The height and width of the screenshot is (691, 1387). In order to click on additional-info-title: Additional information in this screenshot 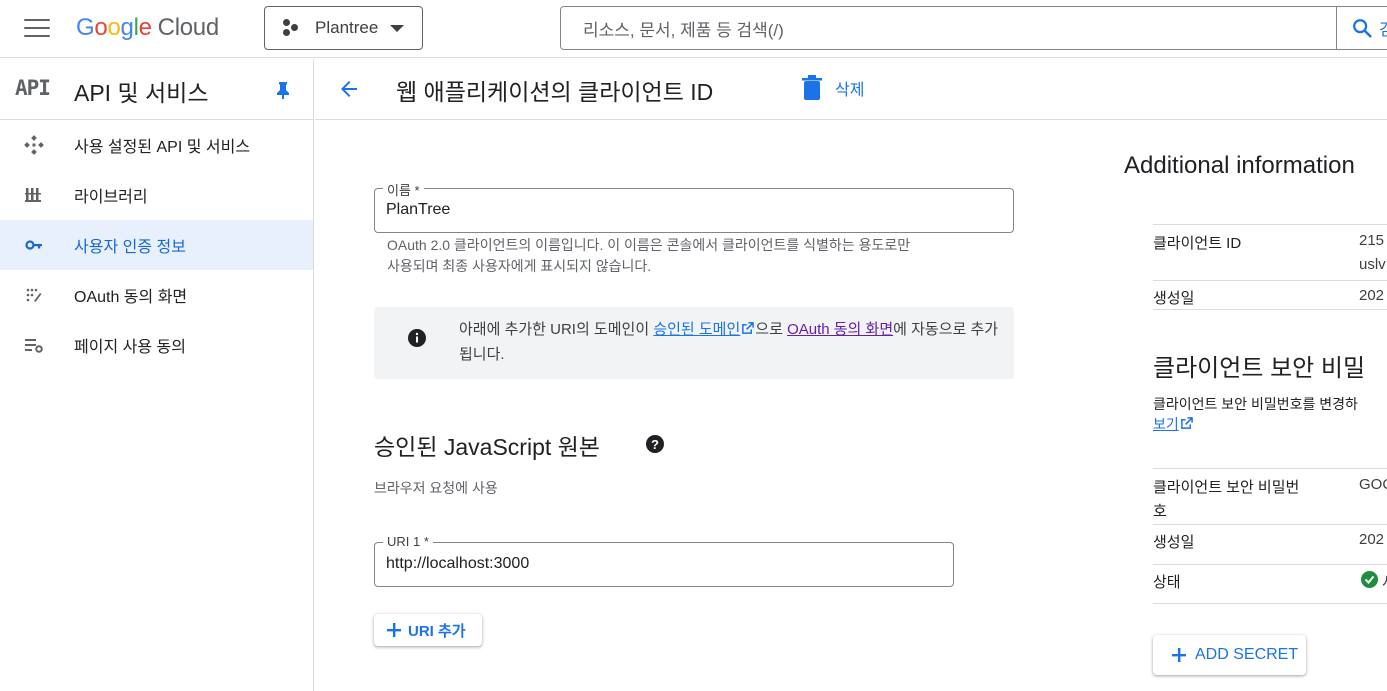, I will do `click(1239, 165)`.